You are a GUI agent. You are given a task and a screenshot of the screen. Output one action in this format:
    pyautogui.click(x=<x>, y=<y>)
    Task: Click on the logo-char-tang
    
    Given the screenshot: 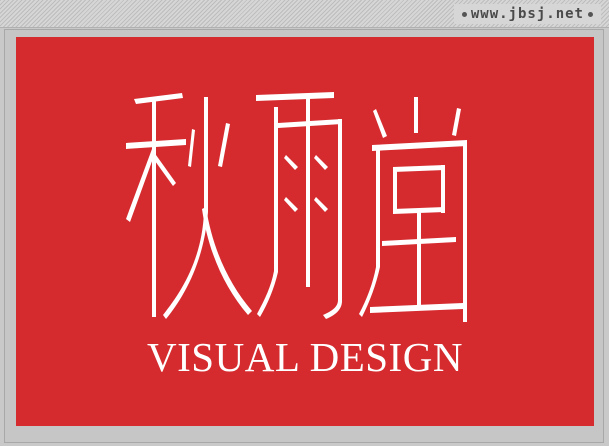 What is the action you would take?
    pyautogui.click(x=413, y=209)
    